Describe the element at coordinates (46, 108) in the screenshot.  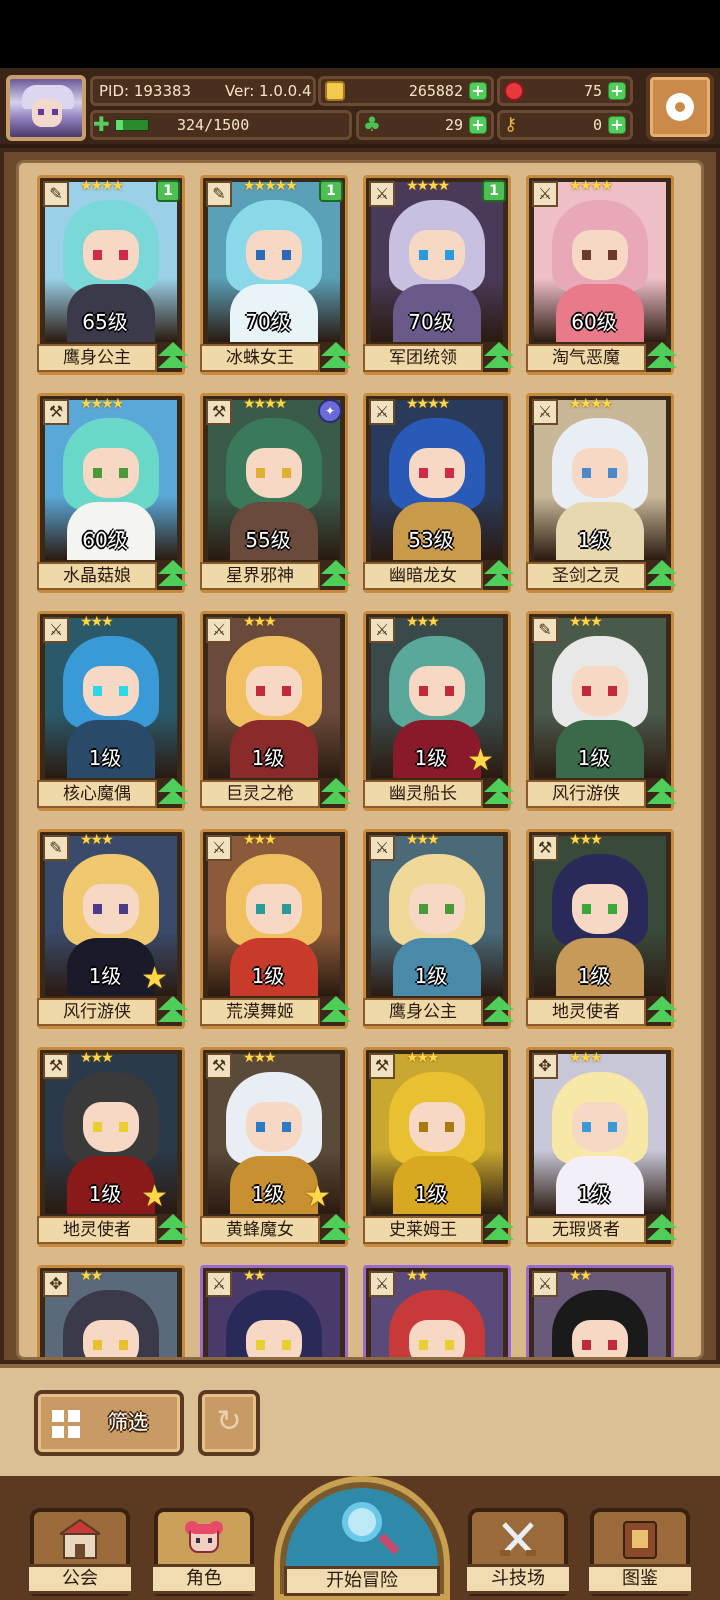
I see `player-avatar` at that location.